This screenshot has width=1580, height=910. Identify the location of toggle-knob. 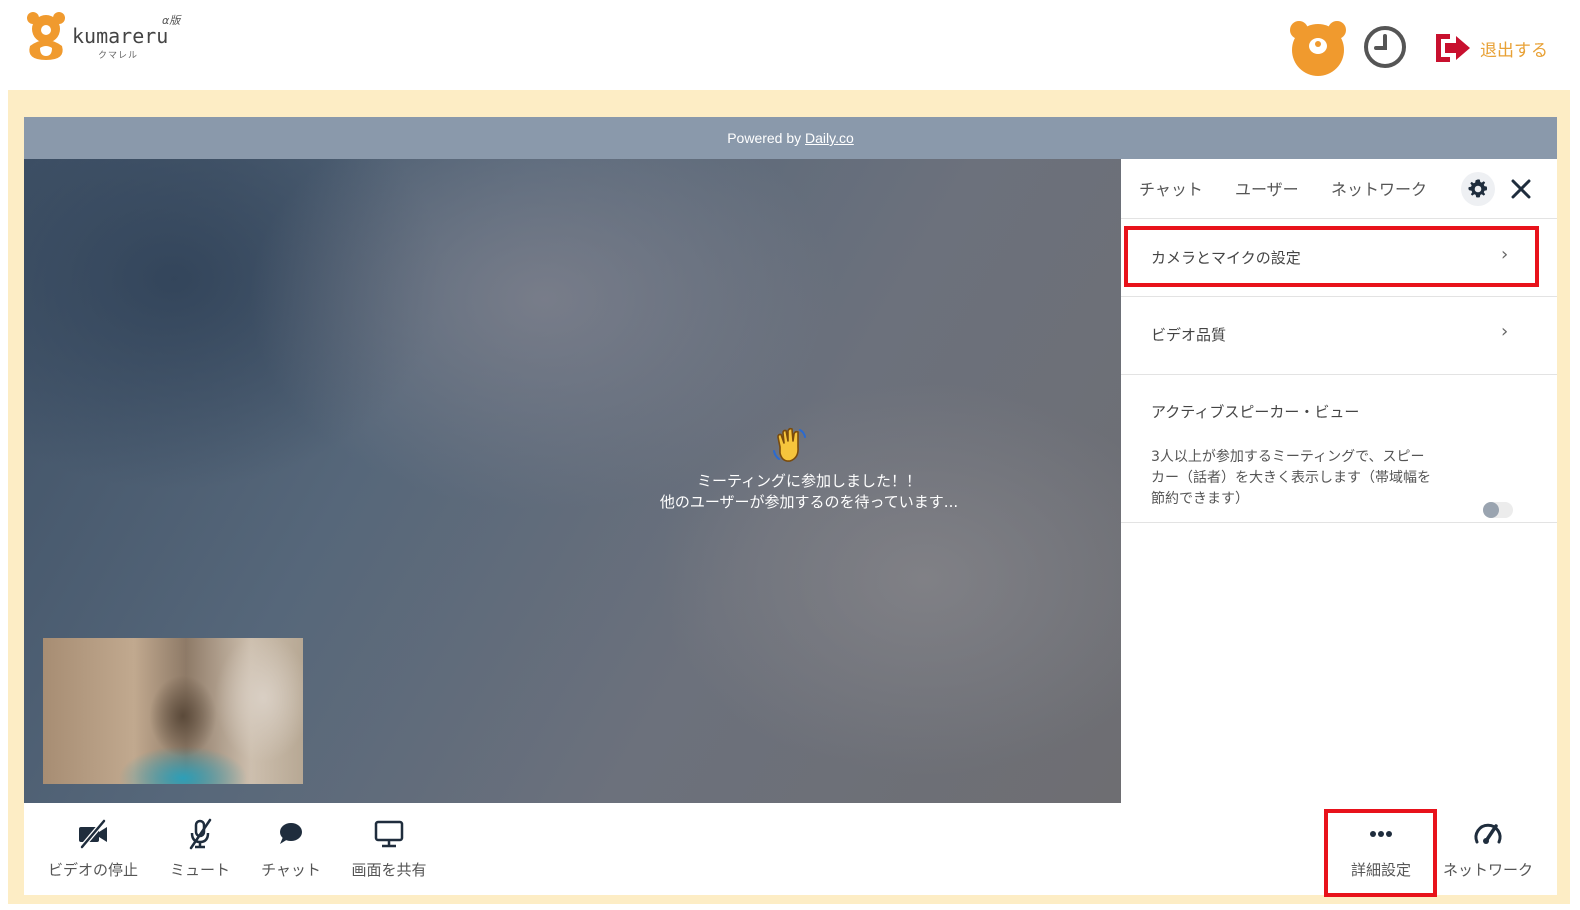
(1491, 510).